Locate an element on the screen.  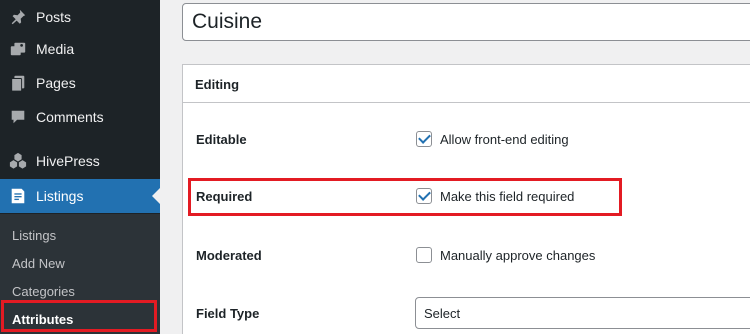
listings-icon is located at coordinates (18, 196).